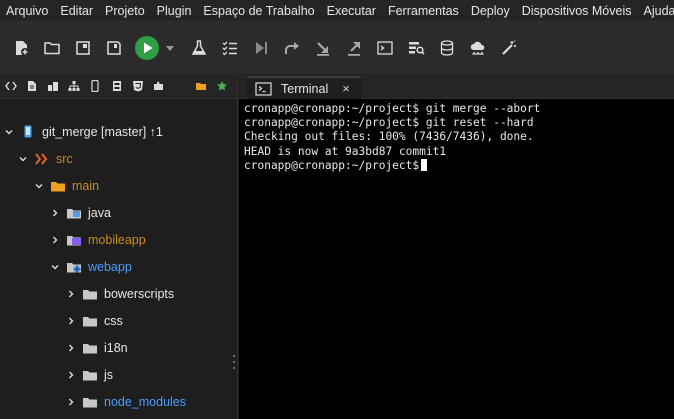 The image size is (674, 419). What do you see at coordinates (509, 48) in the screenshot?
I see `magic-wand-icon` at bounding box center [509, 48].